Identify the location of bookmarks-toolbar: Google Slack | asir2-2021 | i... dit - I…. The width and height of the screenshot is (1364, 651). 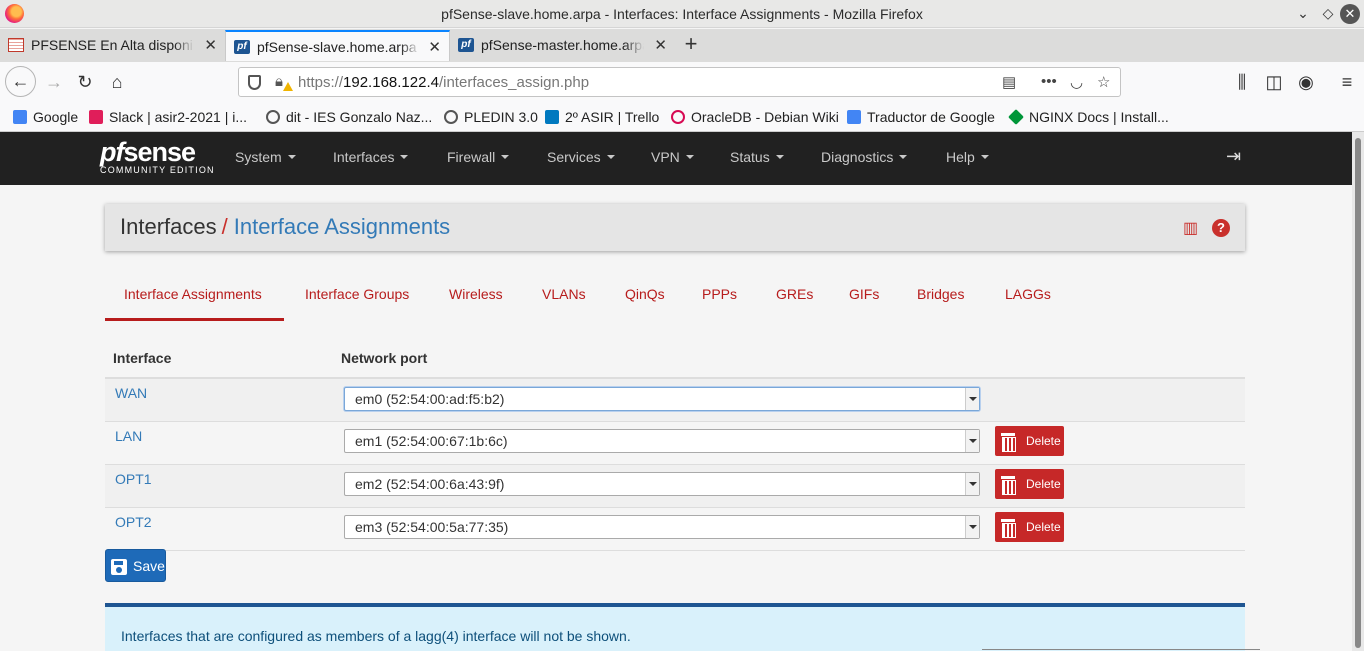
(682, 117).